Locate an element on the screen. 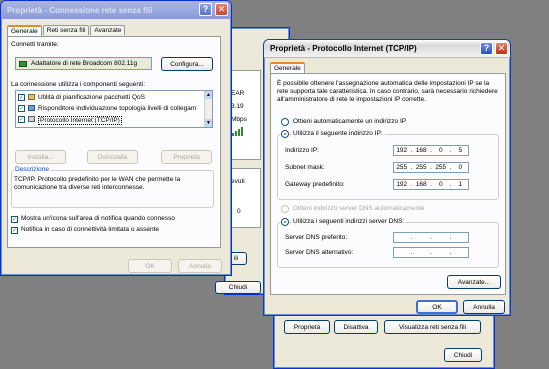 This screenshot has width=549, height=369. ip-octet-3: 0 is located at coordinates (440, 150).